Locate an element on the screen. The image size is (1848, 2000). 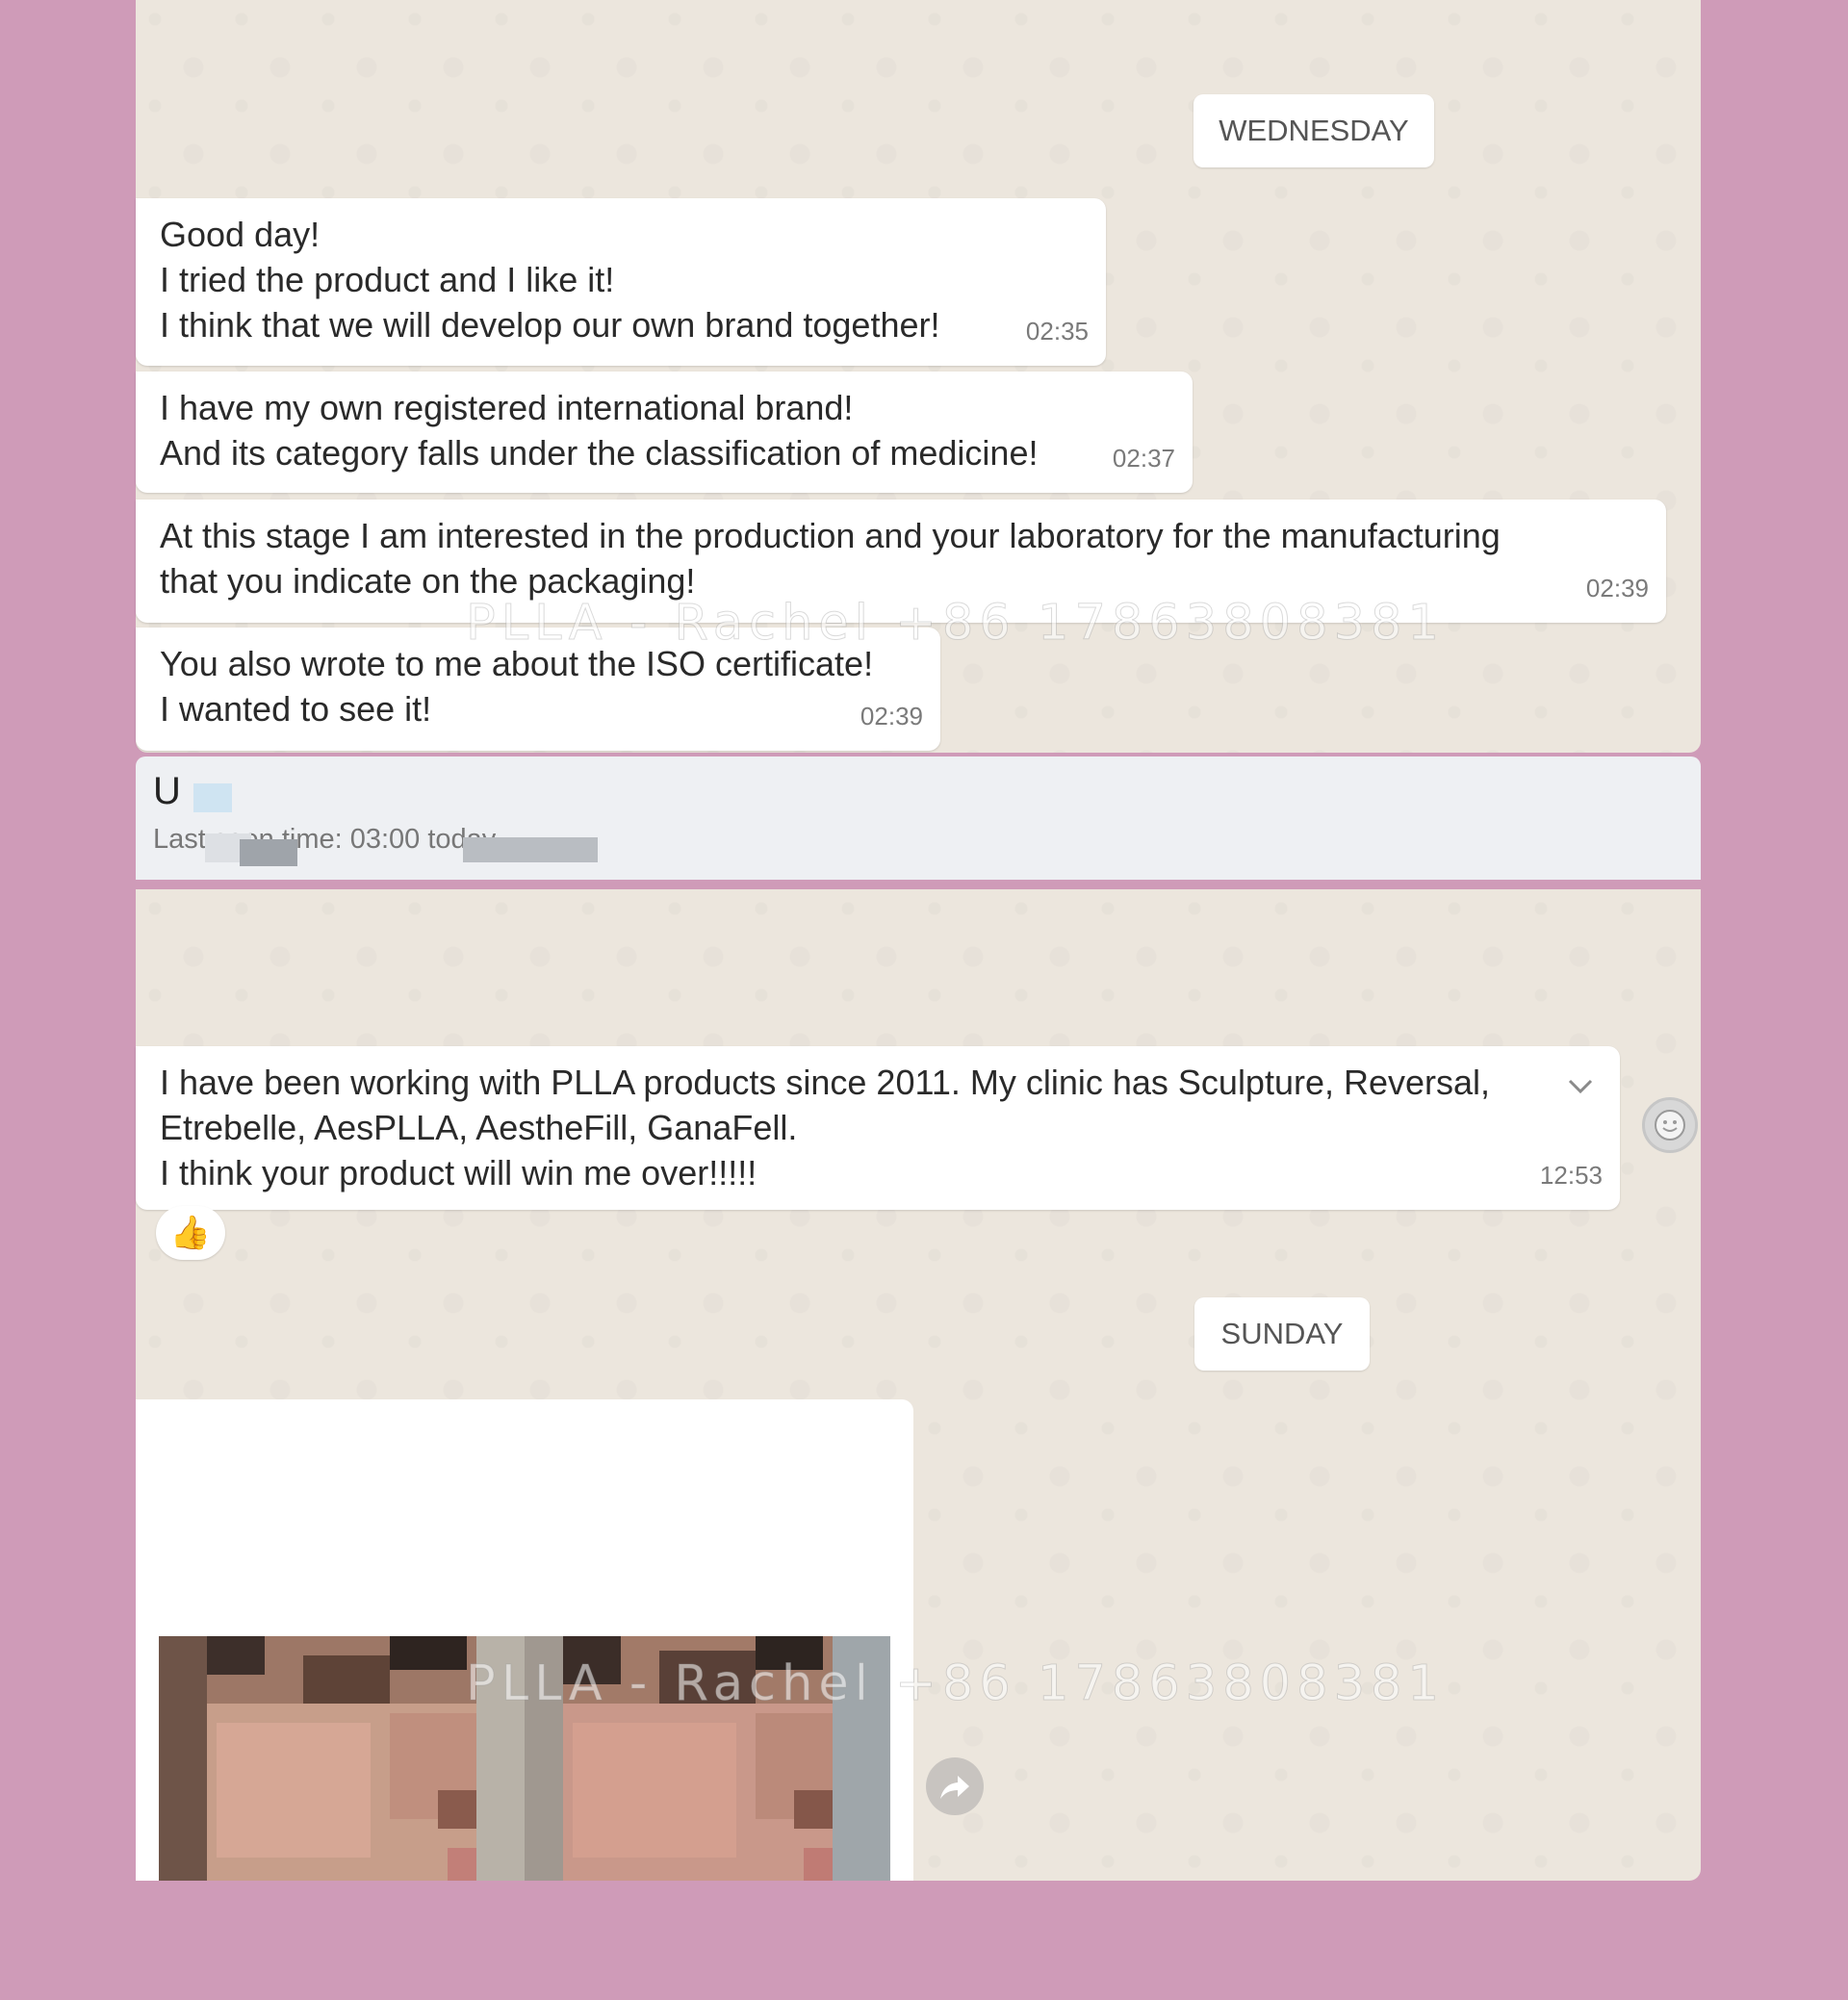
emoji-reaction-button is located at coordinates (1670, 1125).